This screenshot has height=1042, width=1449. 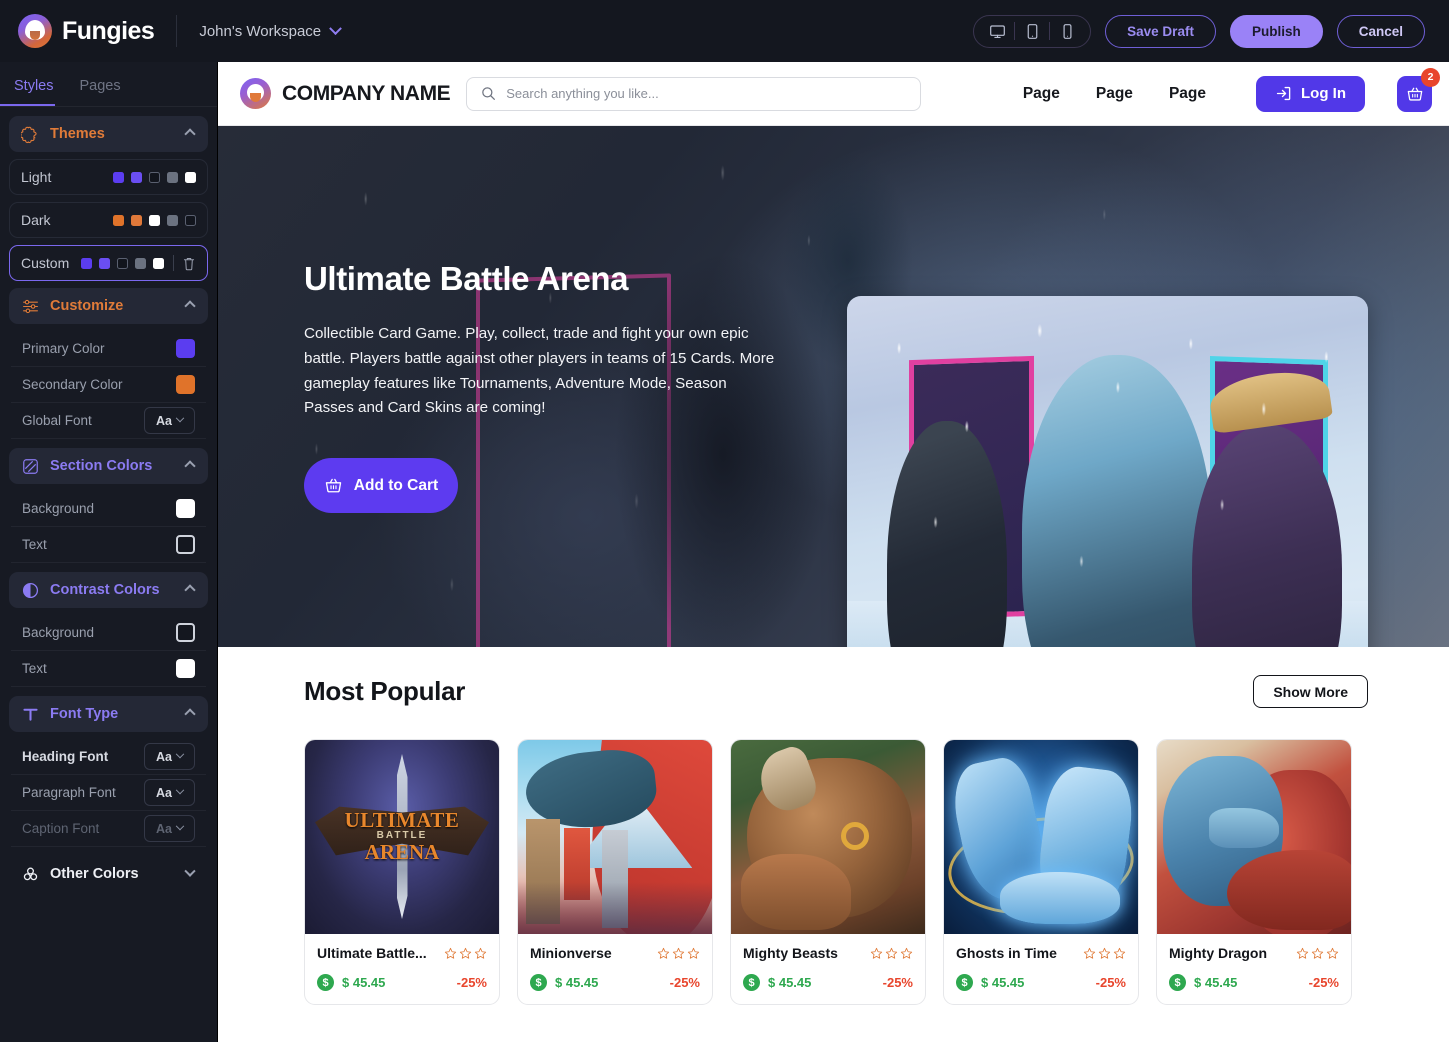 What do you see at coordinates (1160, 31) in the screenshot?
I see `save-draft-button: Save Draft` at bounding box center [1160, 31].